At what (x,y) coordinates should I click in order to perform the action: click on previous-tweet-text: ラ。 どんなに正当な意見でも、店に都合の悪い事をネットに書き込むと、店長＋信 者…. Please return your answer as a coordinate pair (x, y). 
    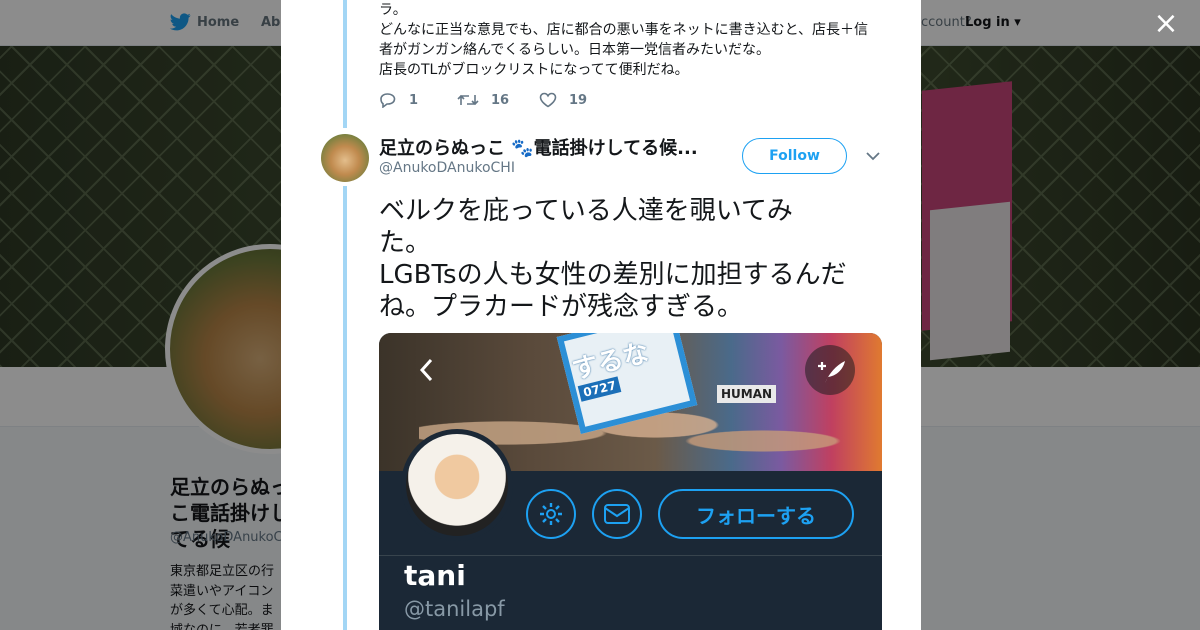
    Looking at the image, I should click on (629, 40).